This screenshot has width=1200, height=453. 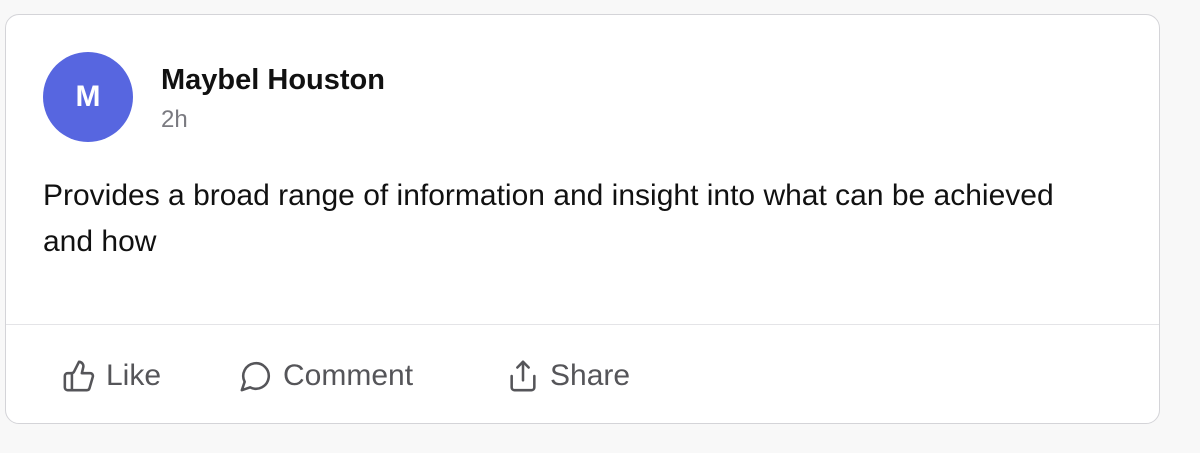 I want to click on share-label: Share, so click(x=590, y=375).